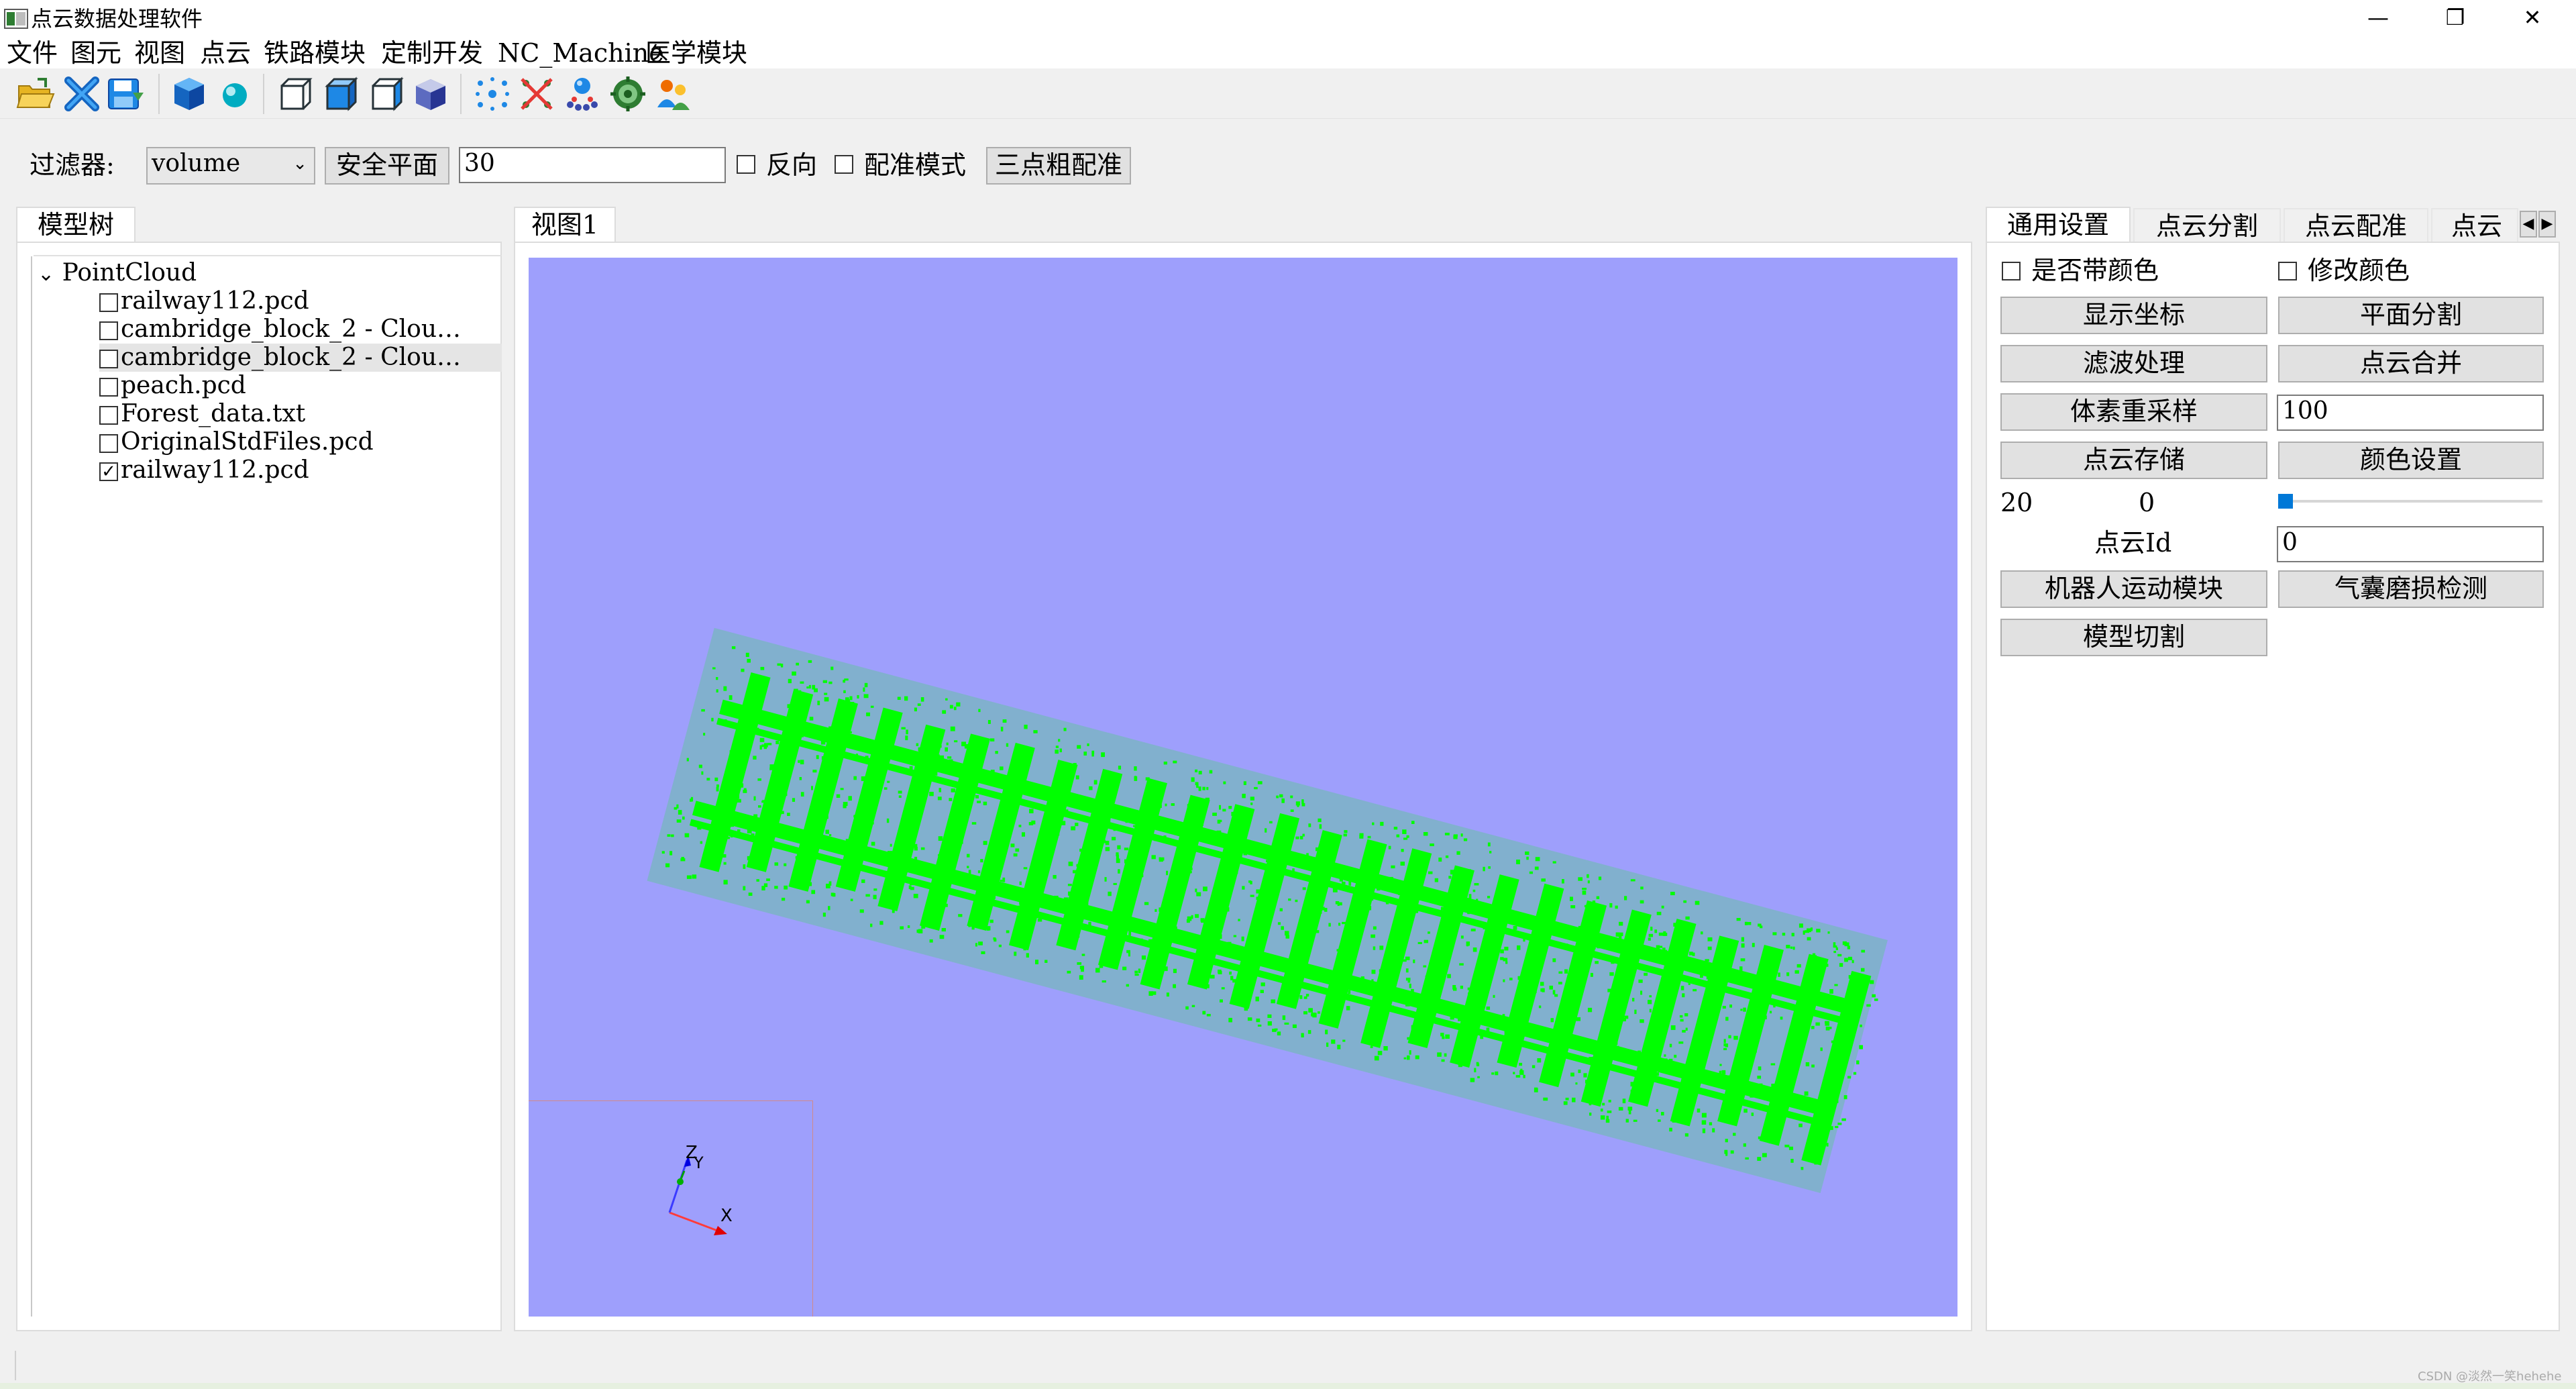 This screenshot has height=1389, width=2576. I want to click on molecule-icon, so click(582, 94).